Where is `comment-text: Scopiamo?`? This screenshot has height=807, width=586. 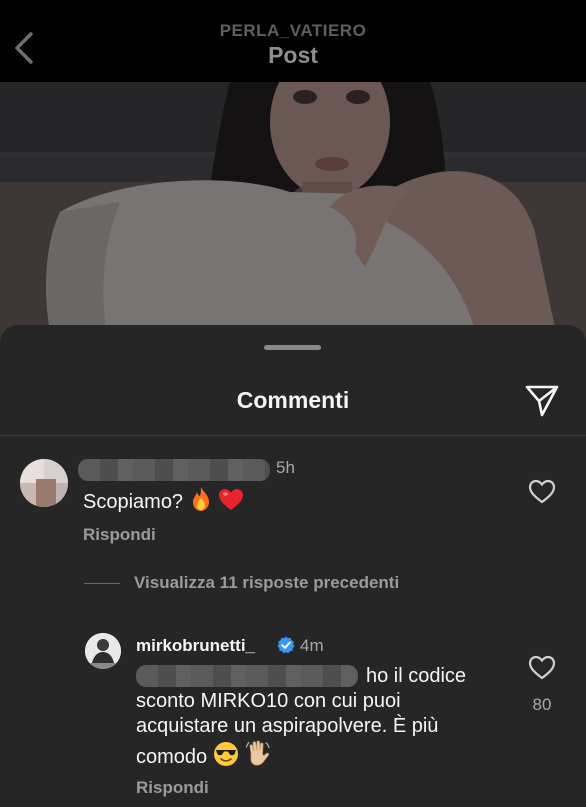
comment-text: Scopiamo? is located at coordinates (163, 500).